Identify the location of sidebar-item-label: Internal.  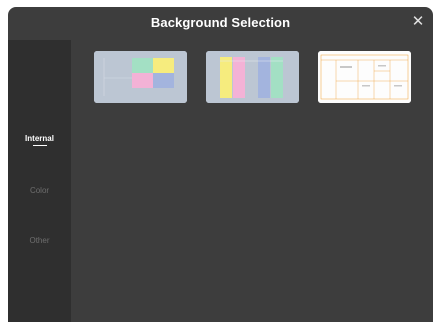
(39, 138).